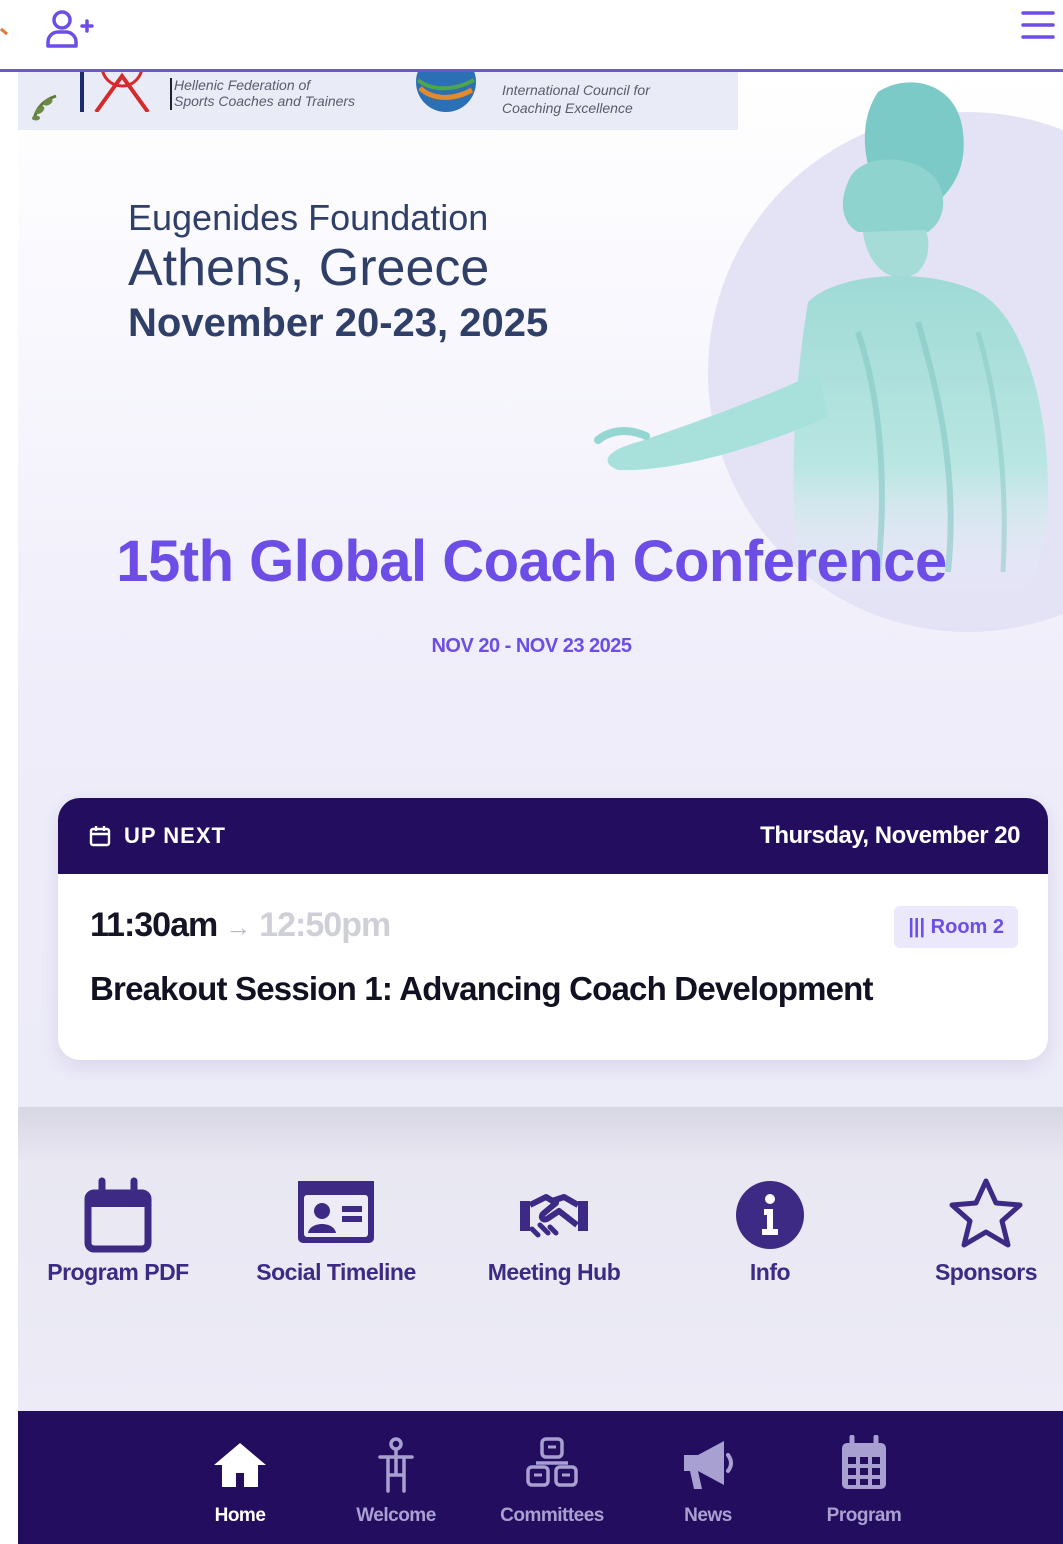 The image size is (1063, 1544). I want to click on home-icon, so click(240, 1465).